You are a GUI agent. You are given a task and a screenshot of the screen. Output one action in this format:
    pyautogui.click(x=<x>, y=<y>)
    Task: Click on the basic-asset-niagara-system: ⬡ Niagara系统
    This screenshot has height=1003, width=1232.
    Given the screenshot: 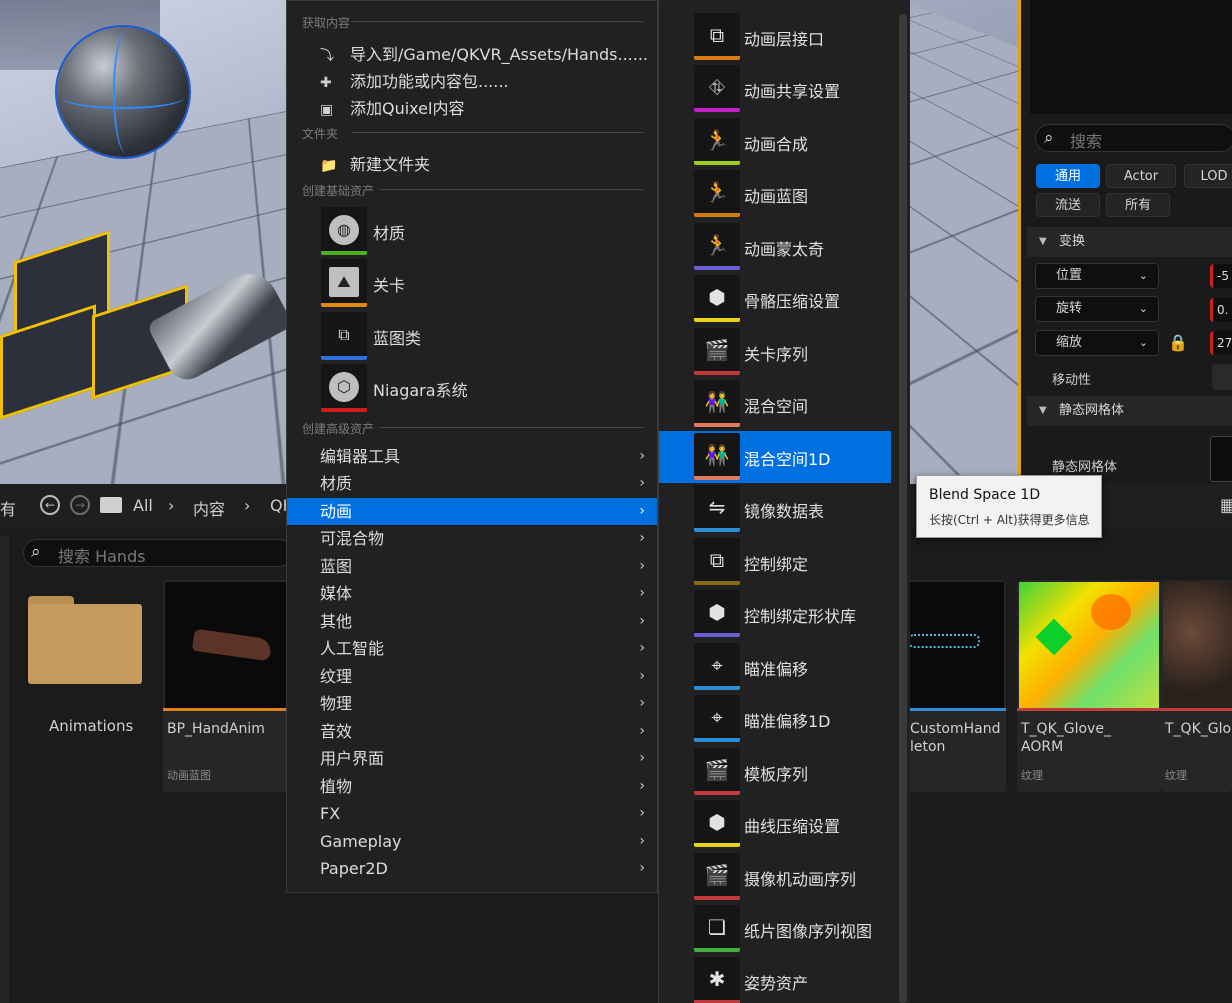 What is the action you would take?
    pyautogui.click(x=471, y=388)
    